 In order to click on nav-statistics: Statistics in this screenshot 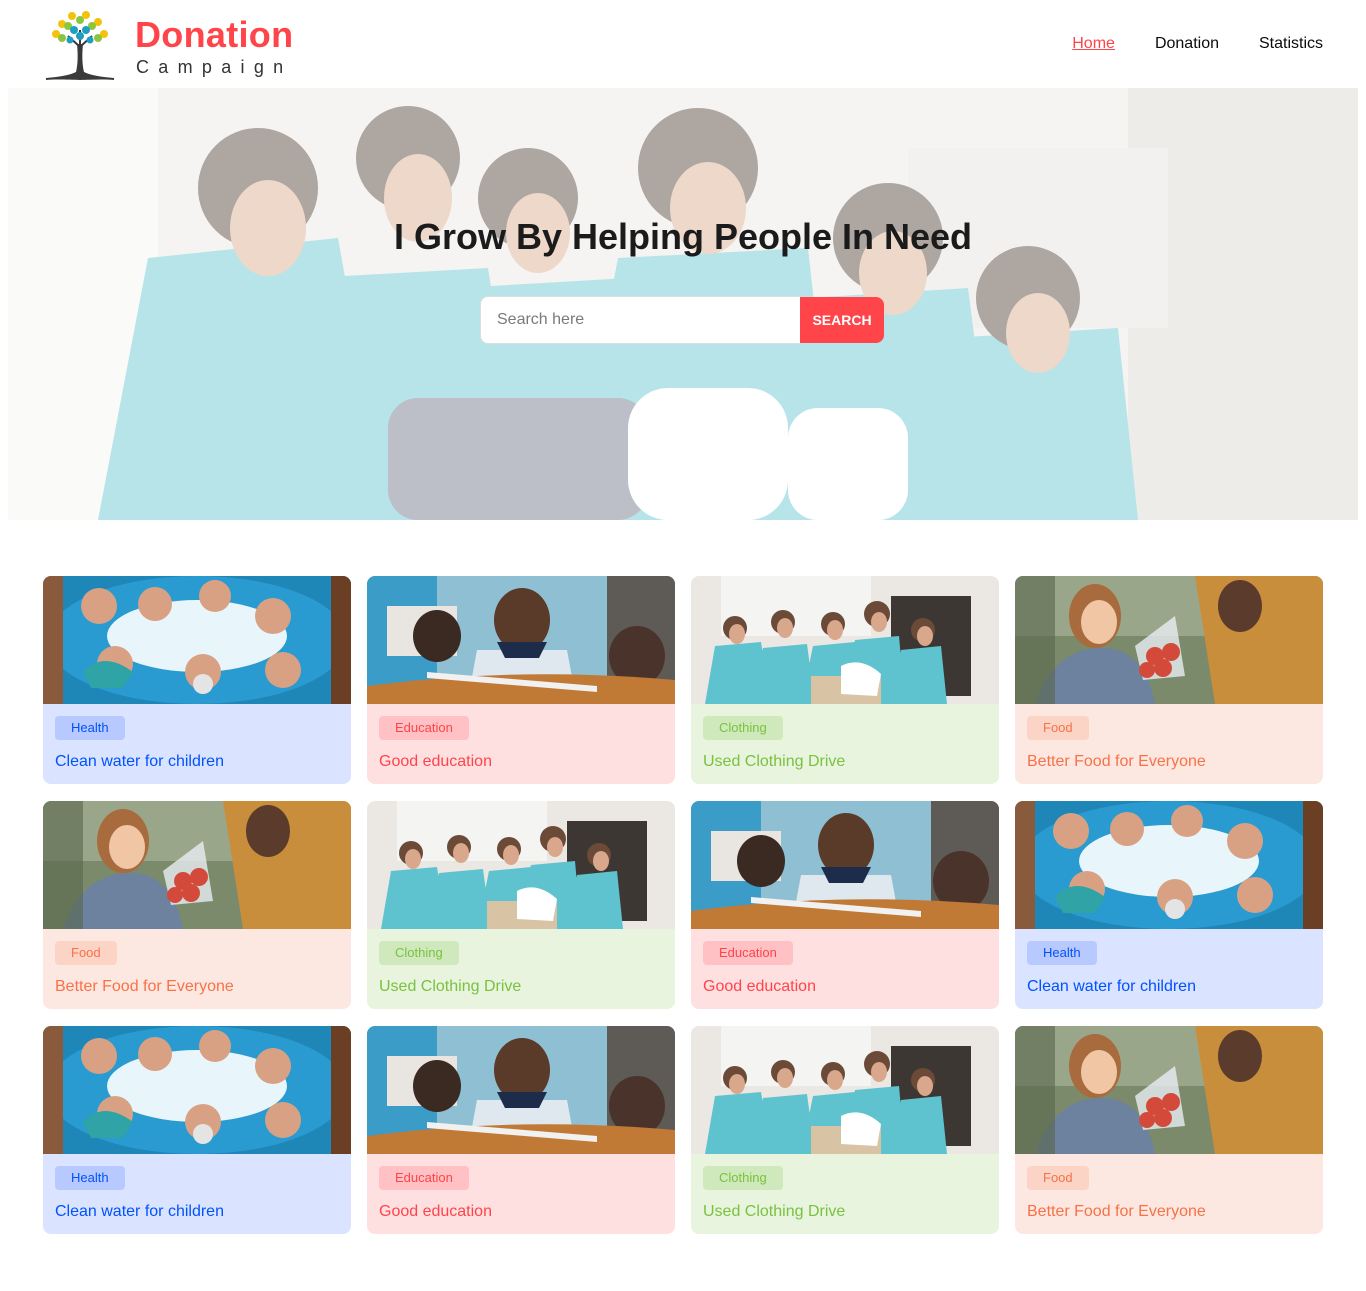, I will do `click(1291, 44)`.